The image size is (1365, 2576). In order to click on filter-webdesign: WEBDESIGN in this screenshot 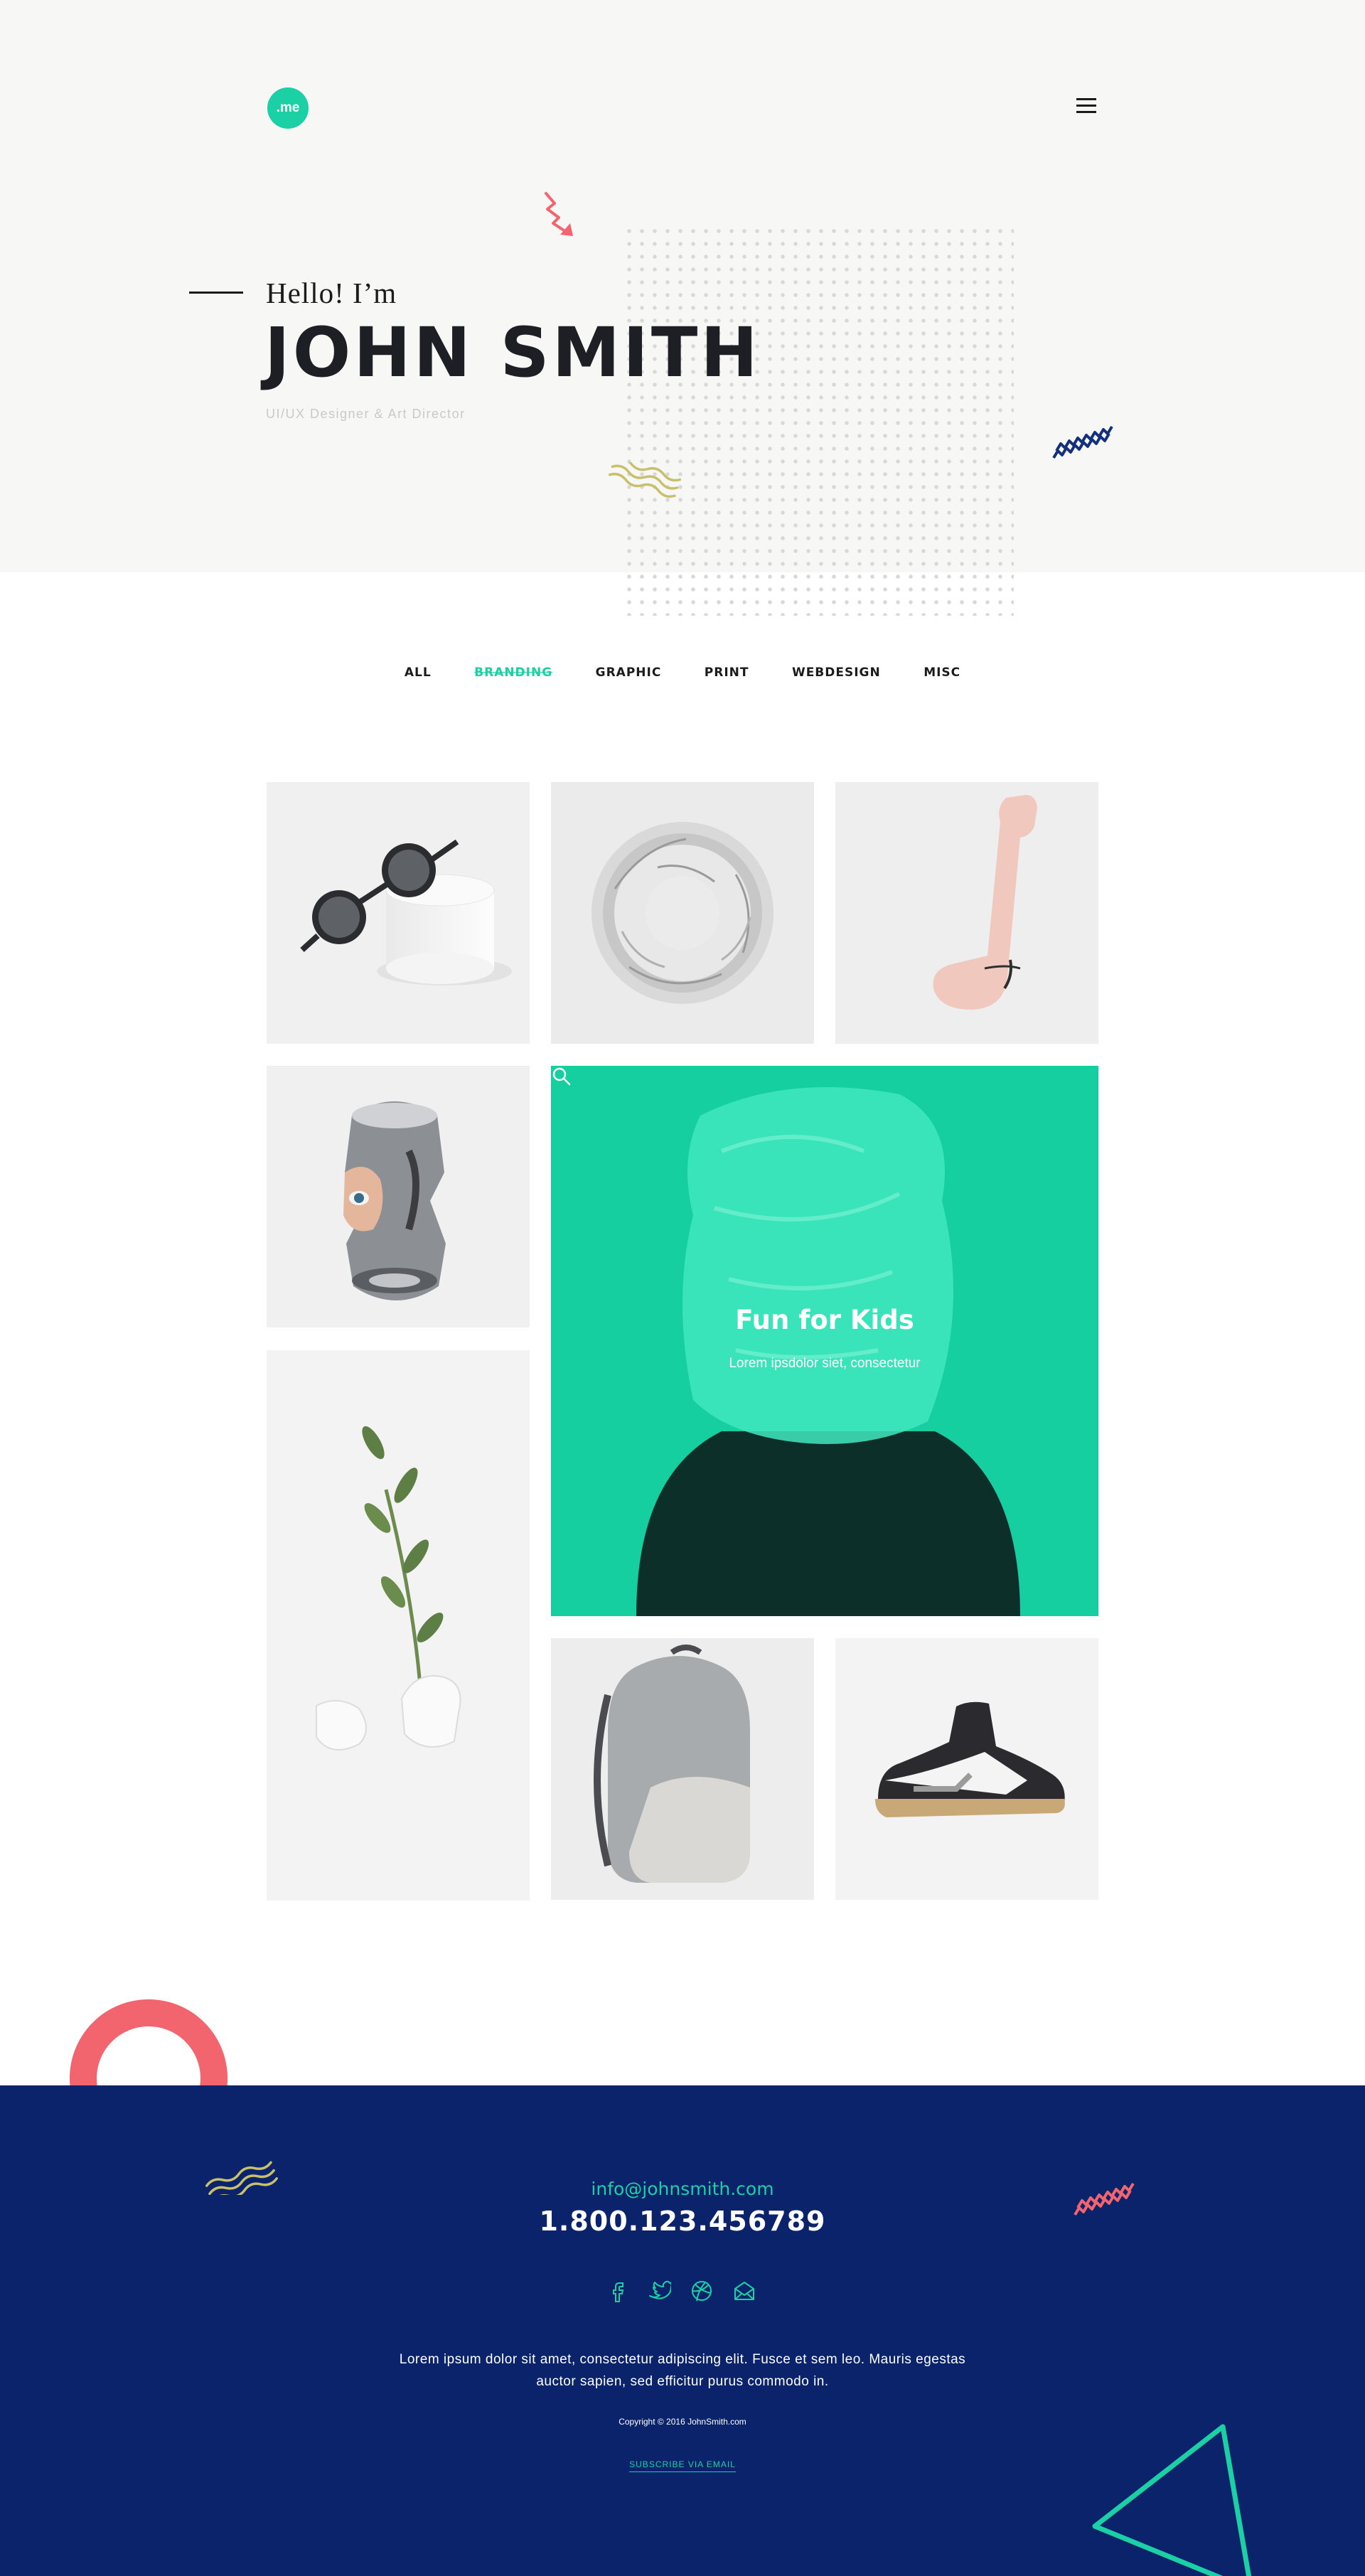, I will do `click(837, 673)`.